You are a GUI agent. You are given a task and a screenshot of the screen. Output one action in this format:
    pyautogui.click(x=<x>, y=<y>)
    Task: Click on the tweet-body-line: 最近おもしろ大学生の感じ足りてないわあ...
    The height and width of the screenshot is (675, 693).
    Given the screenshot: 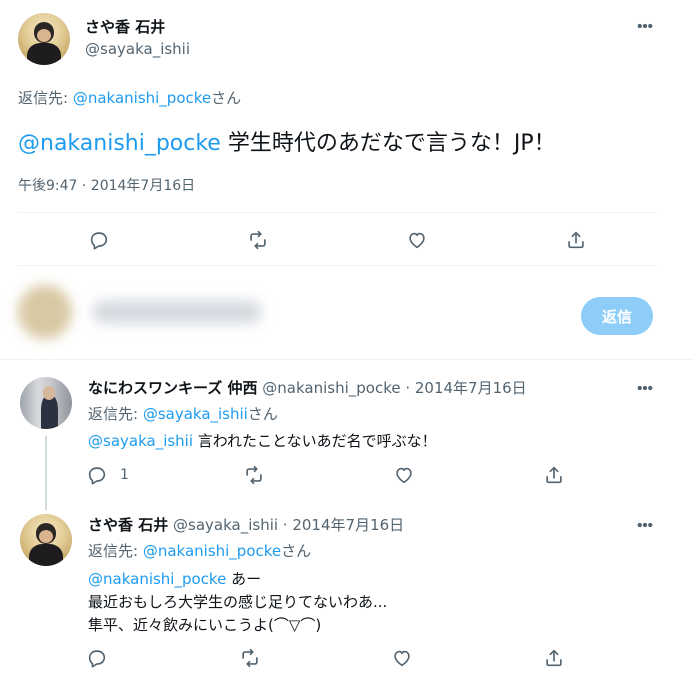 What is the action you would take?
    pyautogui.click(x=238, y=602)
    